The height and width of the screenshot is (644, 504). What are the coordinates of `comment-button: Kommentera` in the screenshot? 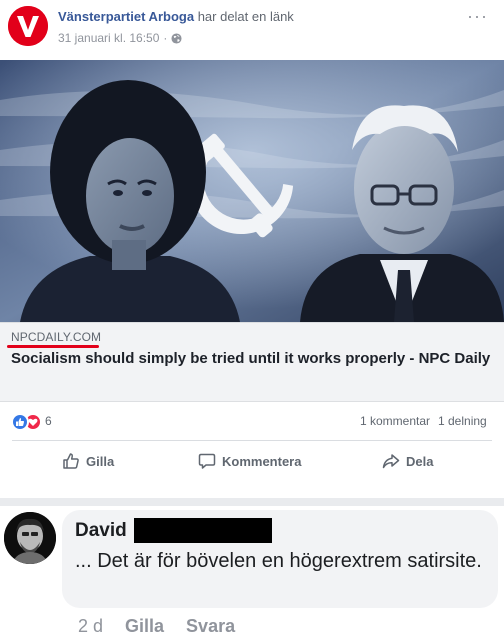 It's located at (249, 461).